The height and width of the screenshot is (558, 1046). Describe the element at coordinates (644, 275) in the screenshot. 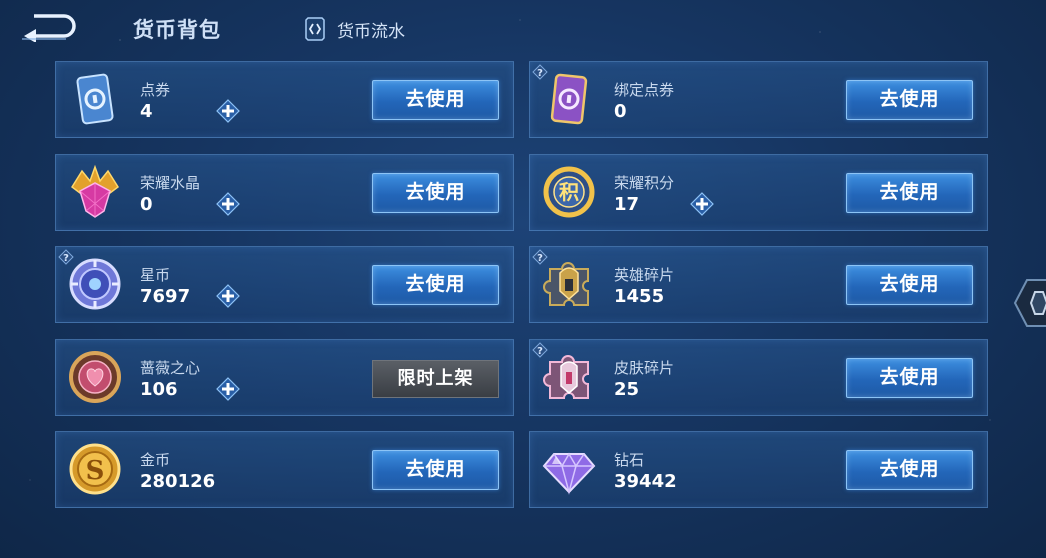

I see `currency-name: 英雄碎片` at that location.